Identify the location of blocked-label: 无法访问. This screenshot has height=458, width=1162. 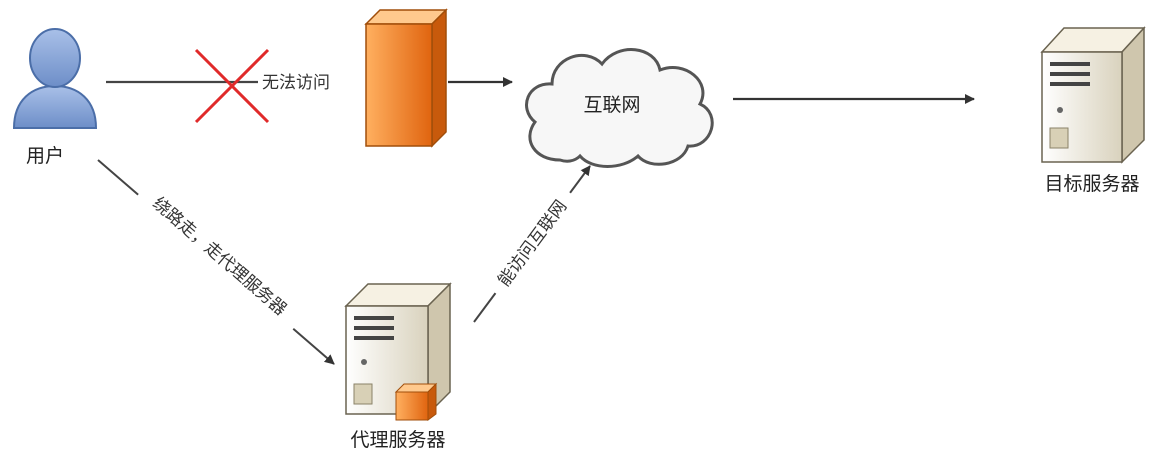
(296, 83).